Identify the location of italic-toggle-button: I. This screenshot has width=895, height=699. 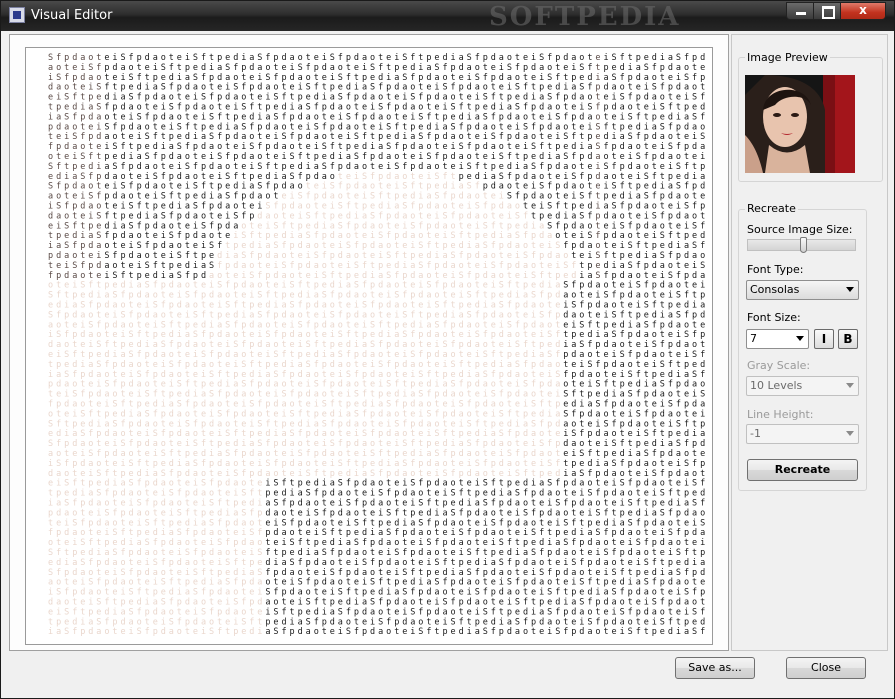
(824, 339).